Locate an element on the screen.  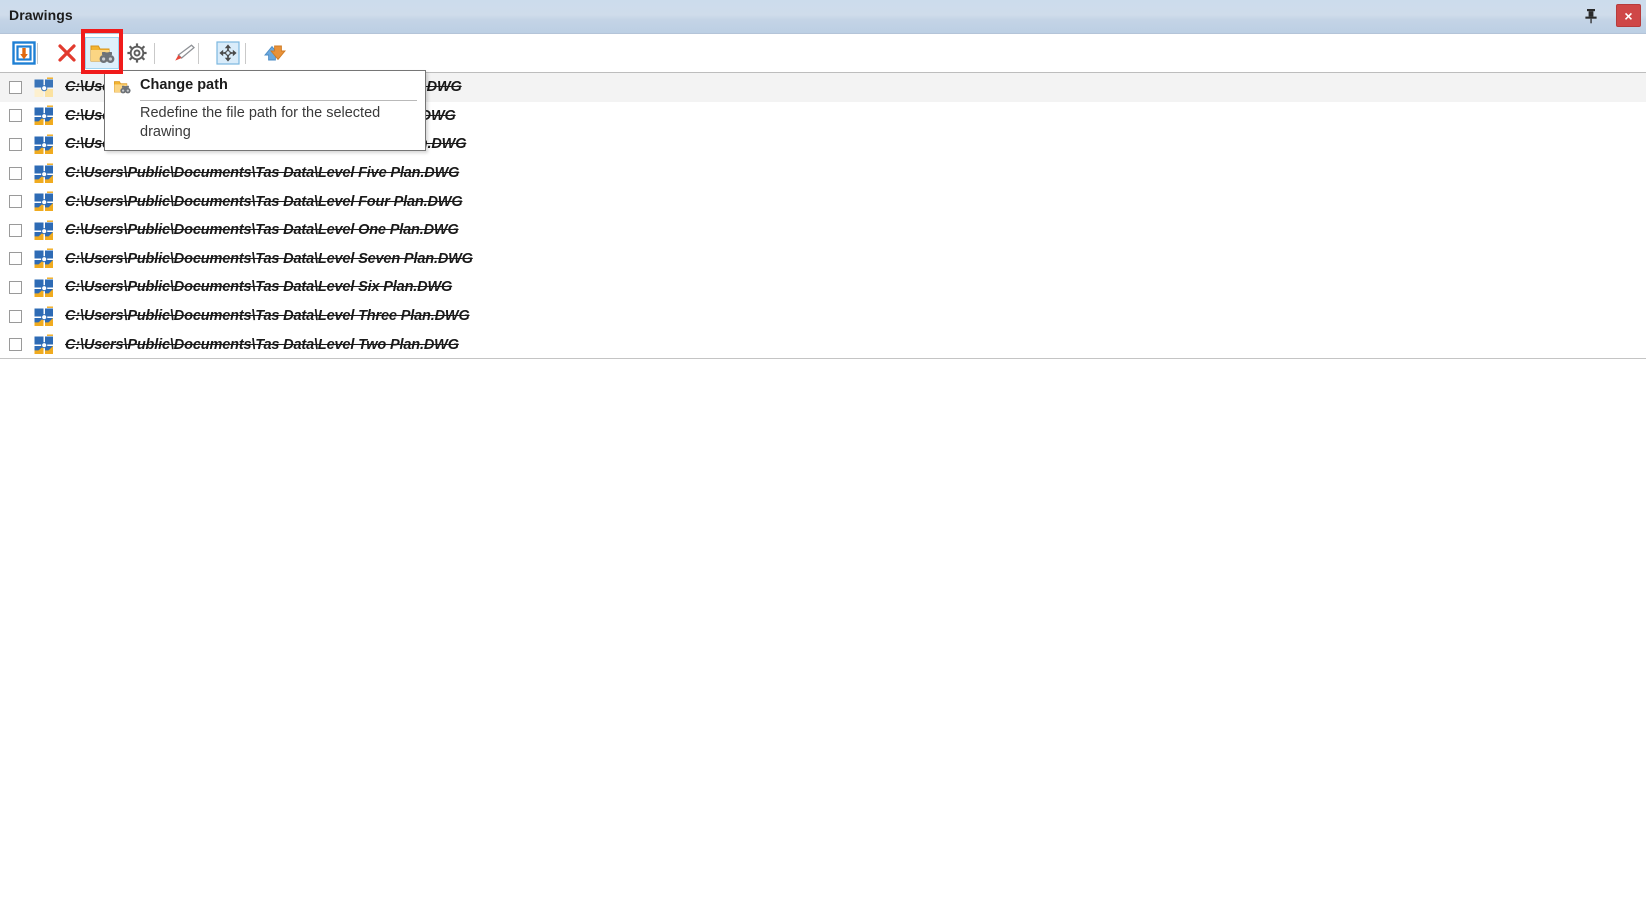
close-icon: × is located at coordinates (1628, 15).